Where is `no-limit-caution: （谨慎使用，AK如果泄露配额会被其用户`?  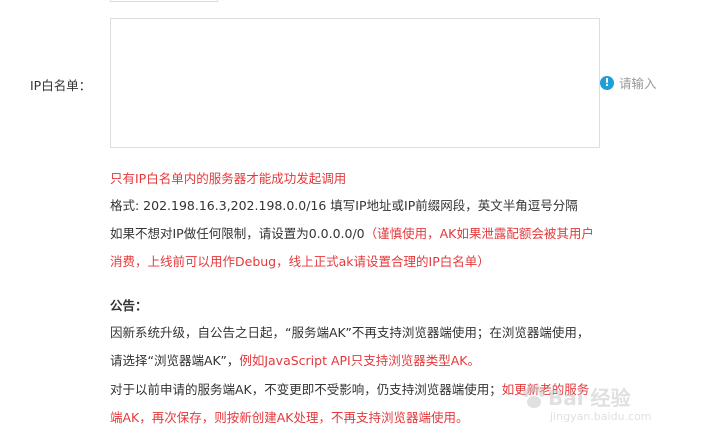
no-limit-caution: （谨慎使用，AK如果泄露配额会被其用户 is located at coordinates (479, 233).